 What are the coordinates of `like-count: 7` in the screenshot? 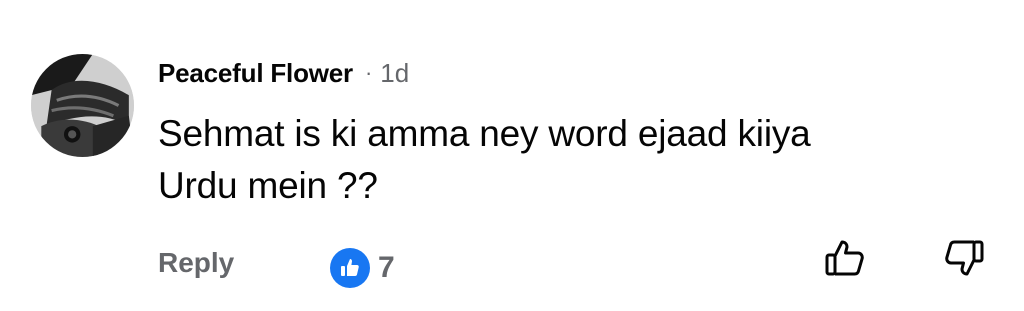 It's located at (386, 267).